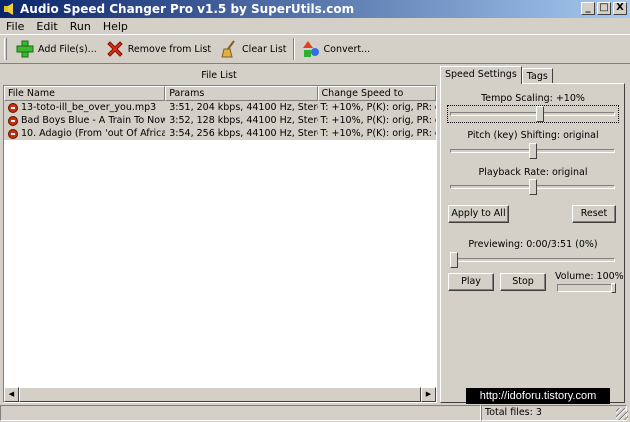 Image resolution: width=630 pixels, height=422 pixels. Describe the element at coordinates (538, 396) in the screenshot. I see `watermark: http://idoforu.tistory.com` at that location.